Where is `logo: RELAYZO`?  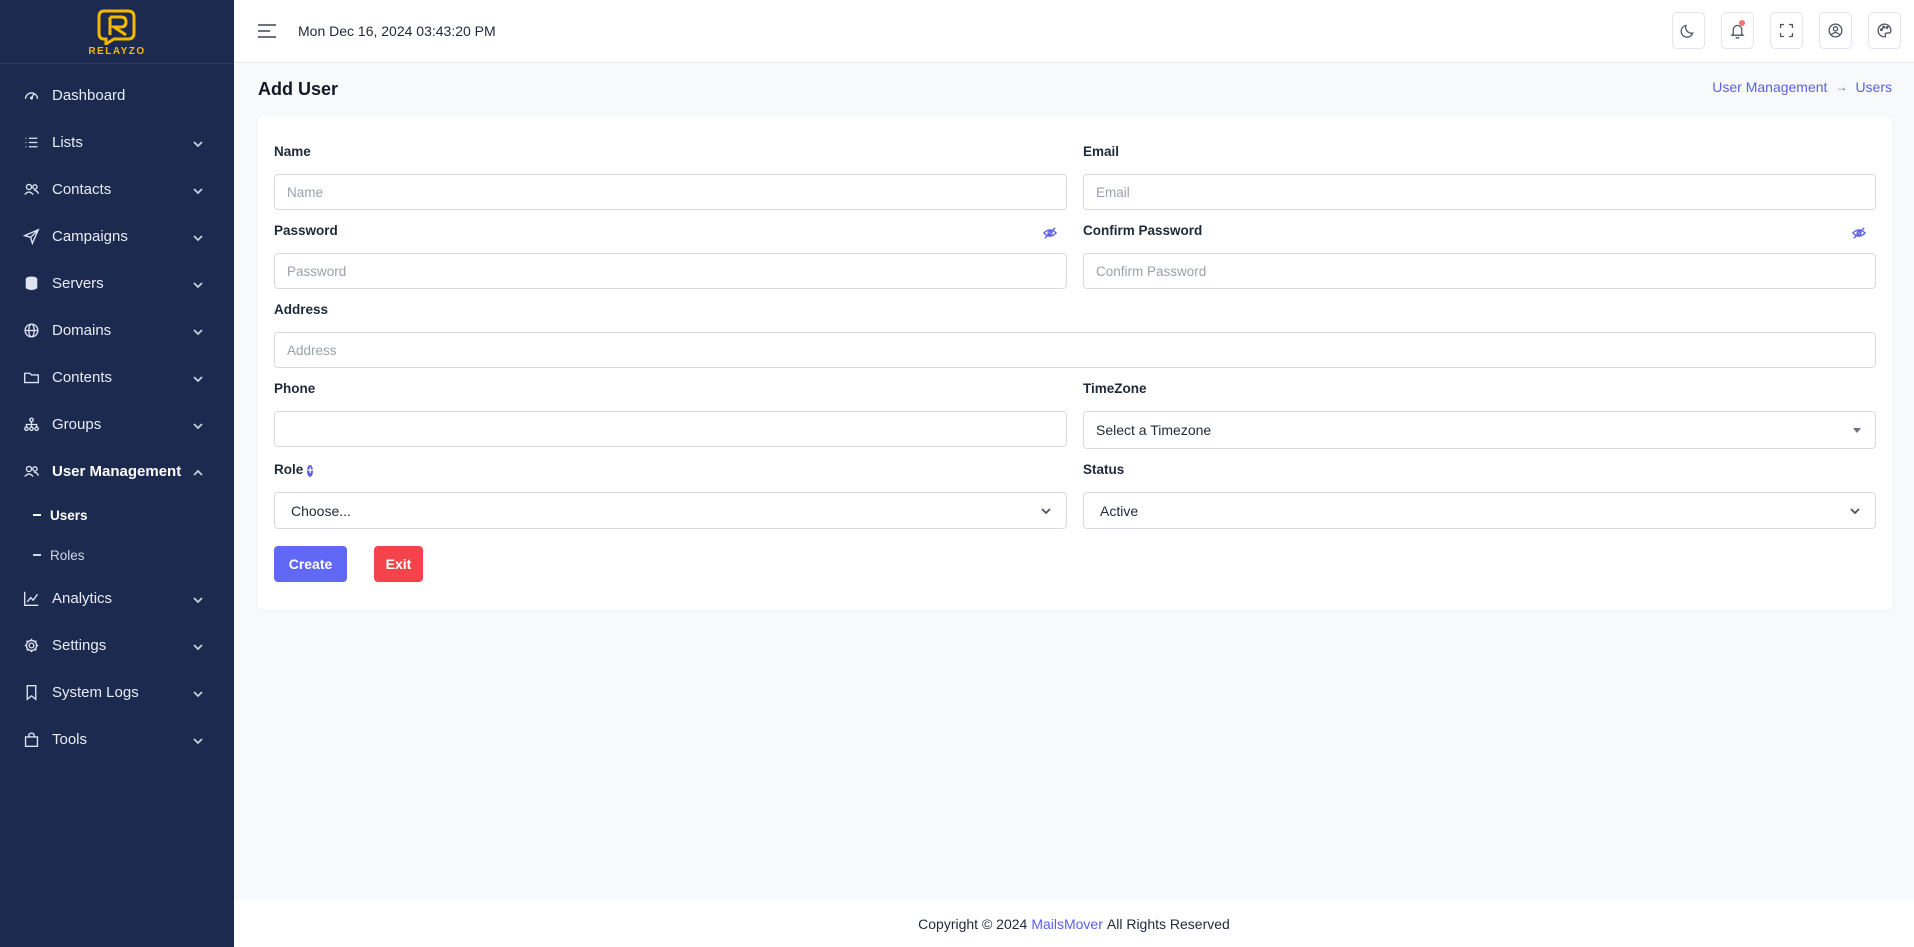 logo: RELAYZO is located at coordinates (117, 32).